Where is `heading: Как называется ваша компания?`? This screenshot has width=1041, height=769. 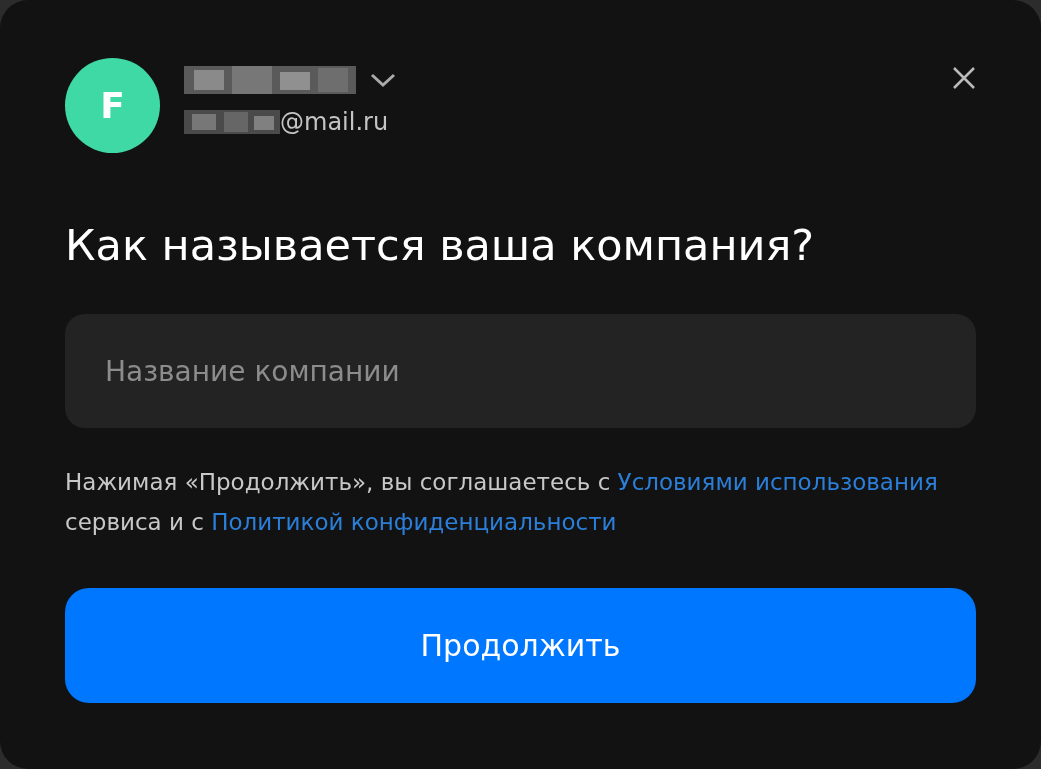
heading: Как называется ваша компания? is located at coordinates (440, 245).